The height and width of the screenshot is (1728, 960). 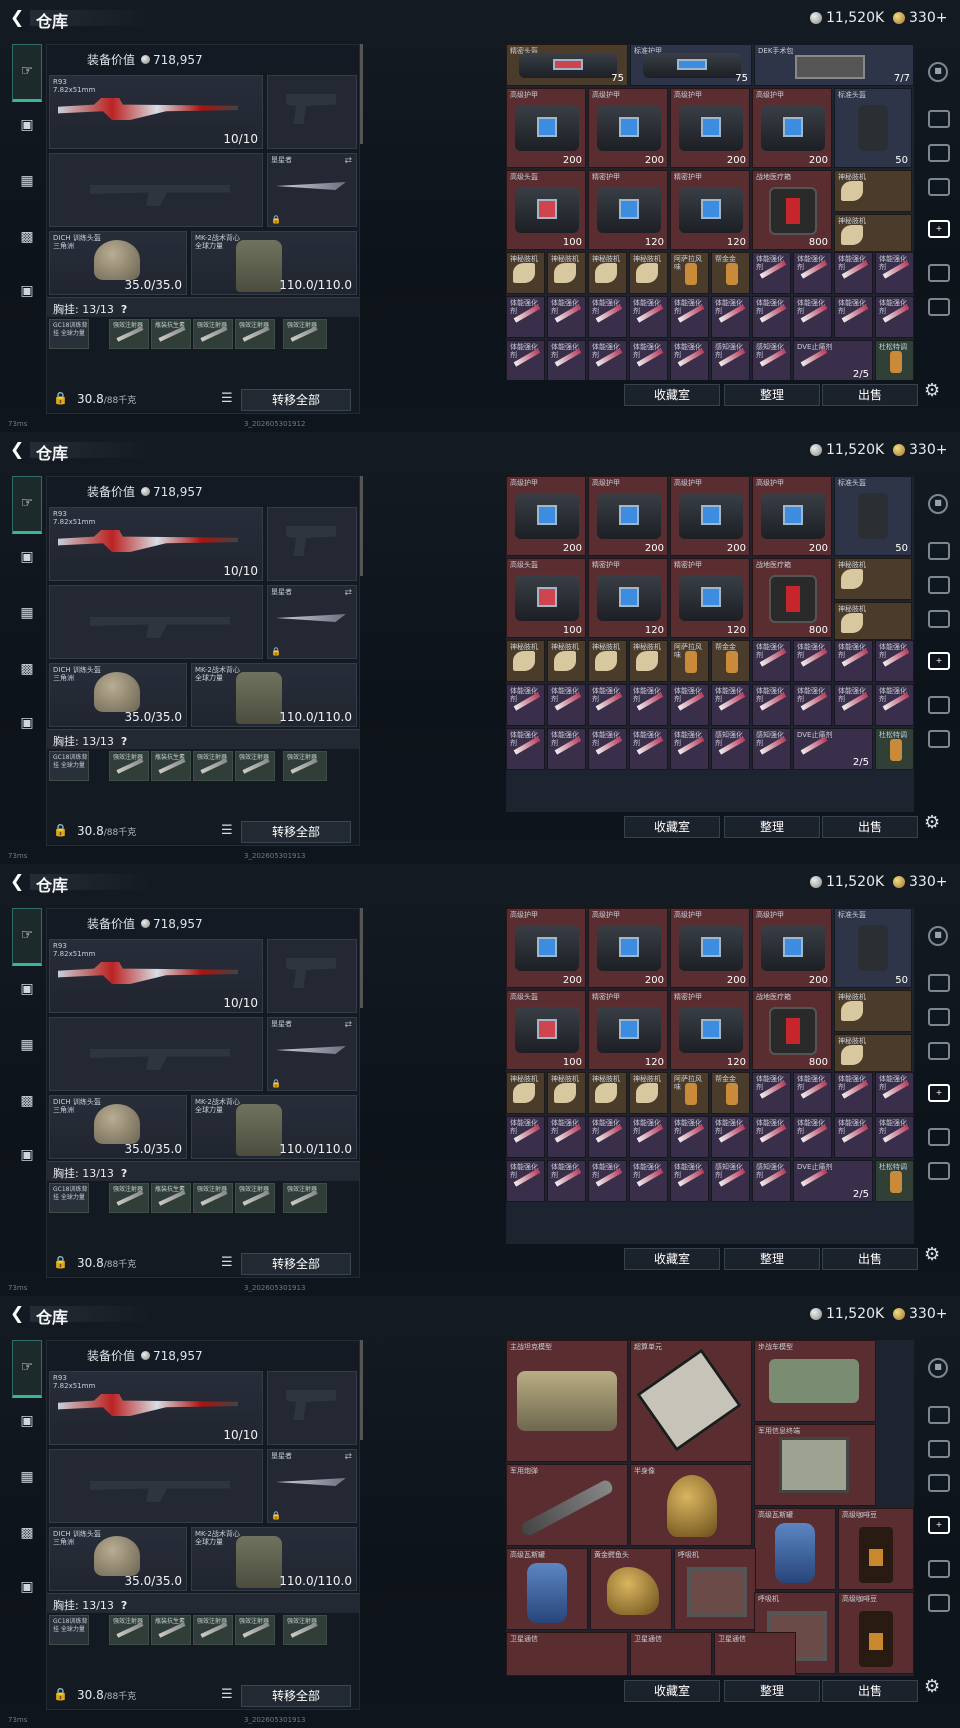 I want to click on scrollbar, so click(x=361, y=94).